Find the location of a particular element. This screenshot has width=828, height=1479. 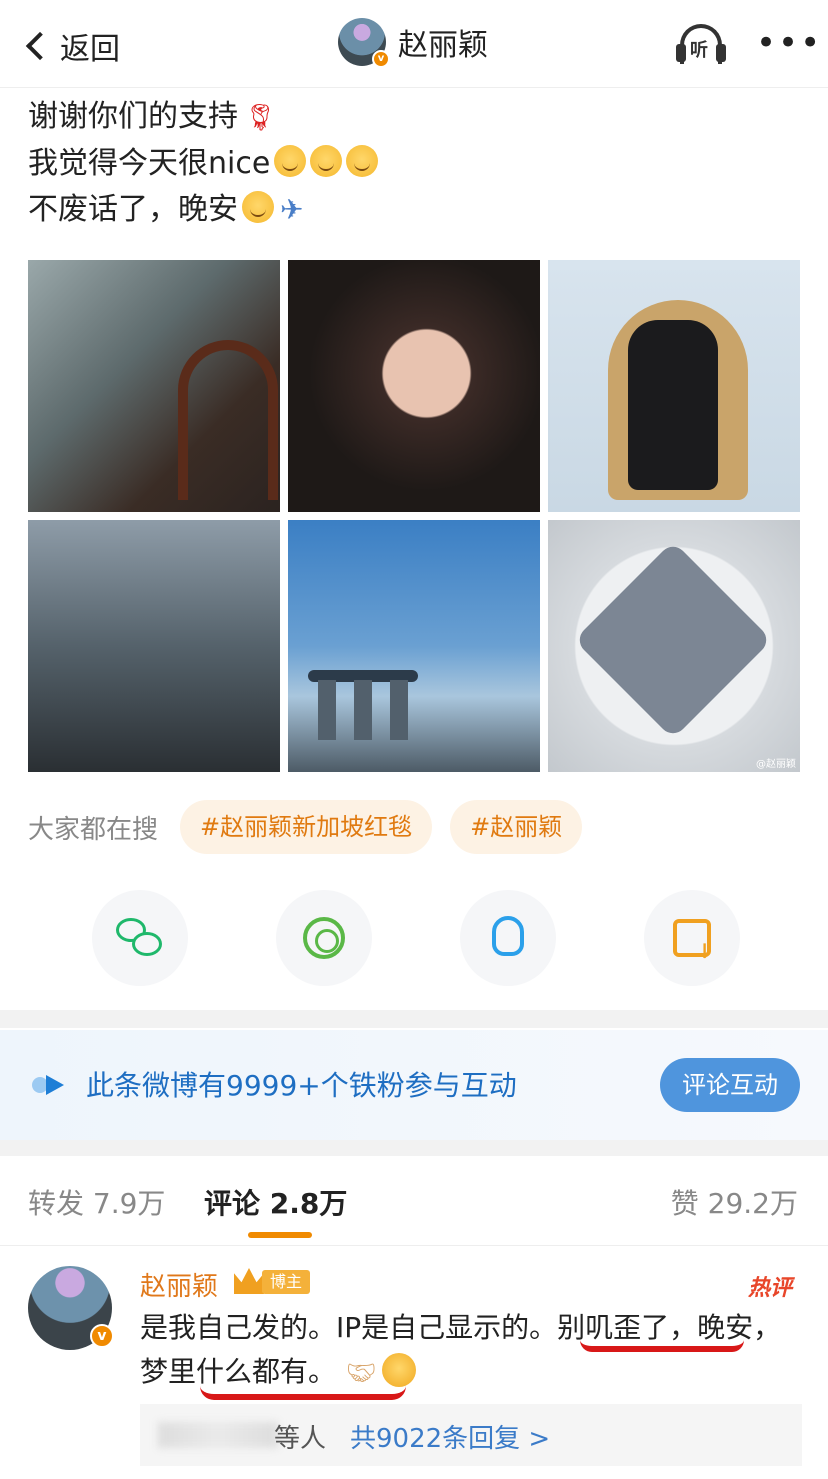

top-bar: 返回 v 赵丽颖 听 ••• is located at coordinates (414, 44).